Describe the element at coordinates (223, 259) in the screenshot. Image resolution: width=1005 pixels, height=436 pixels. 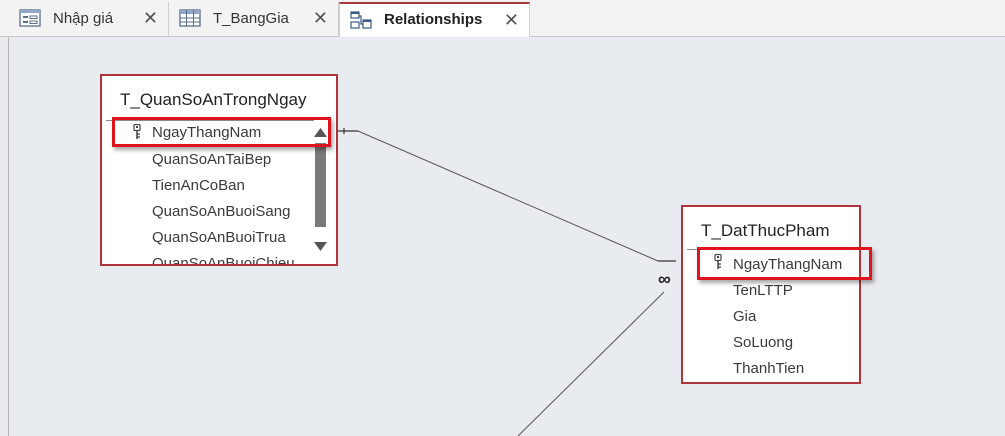
I see `field-quansoanbuoichieu: QuanSoAnBuoiChieu` at that location.